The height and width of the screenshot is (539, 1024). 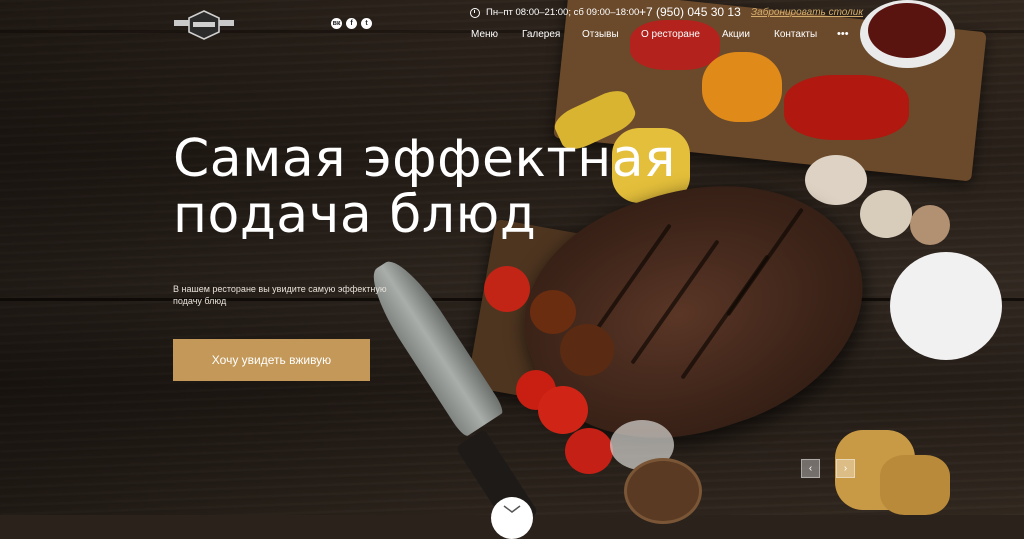 What do you see at coordinates (496, 34) in the screenshot?
I see `nav-item-menu: Меню` at bounding box center [496, 34].